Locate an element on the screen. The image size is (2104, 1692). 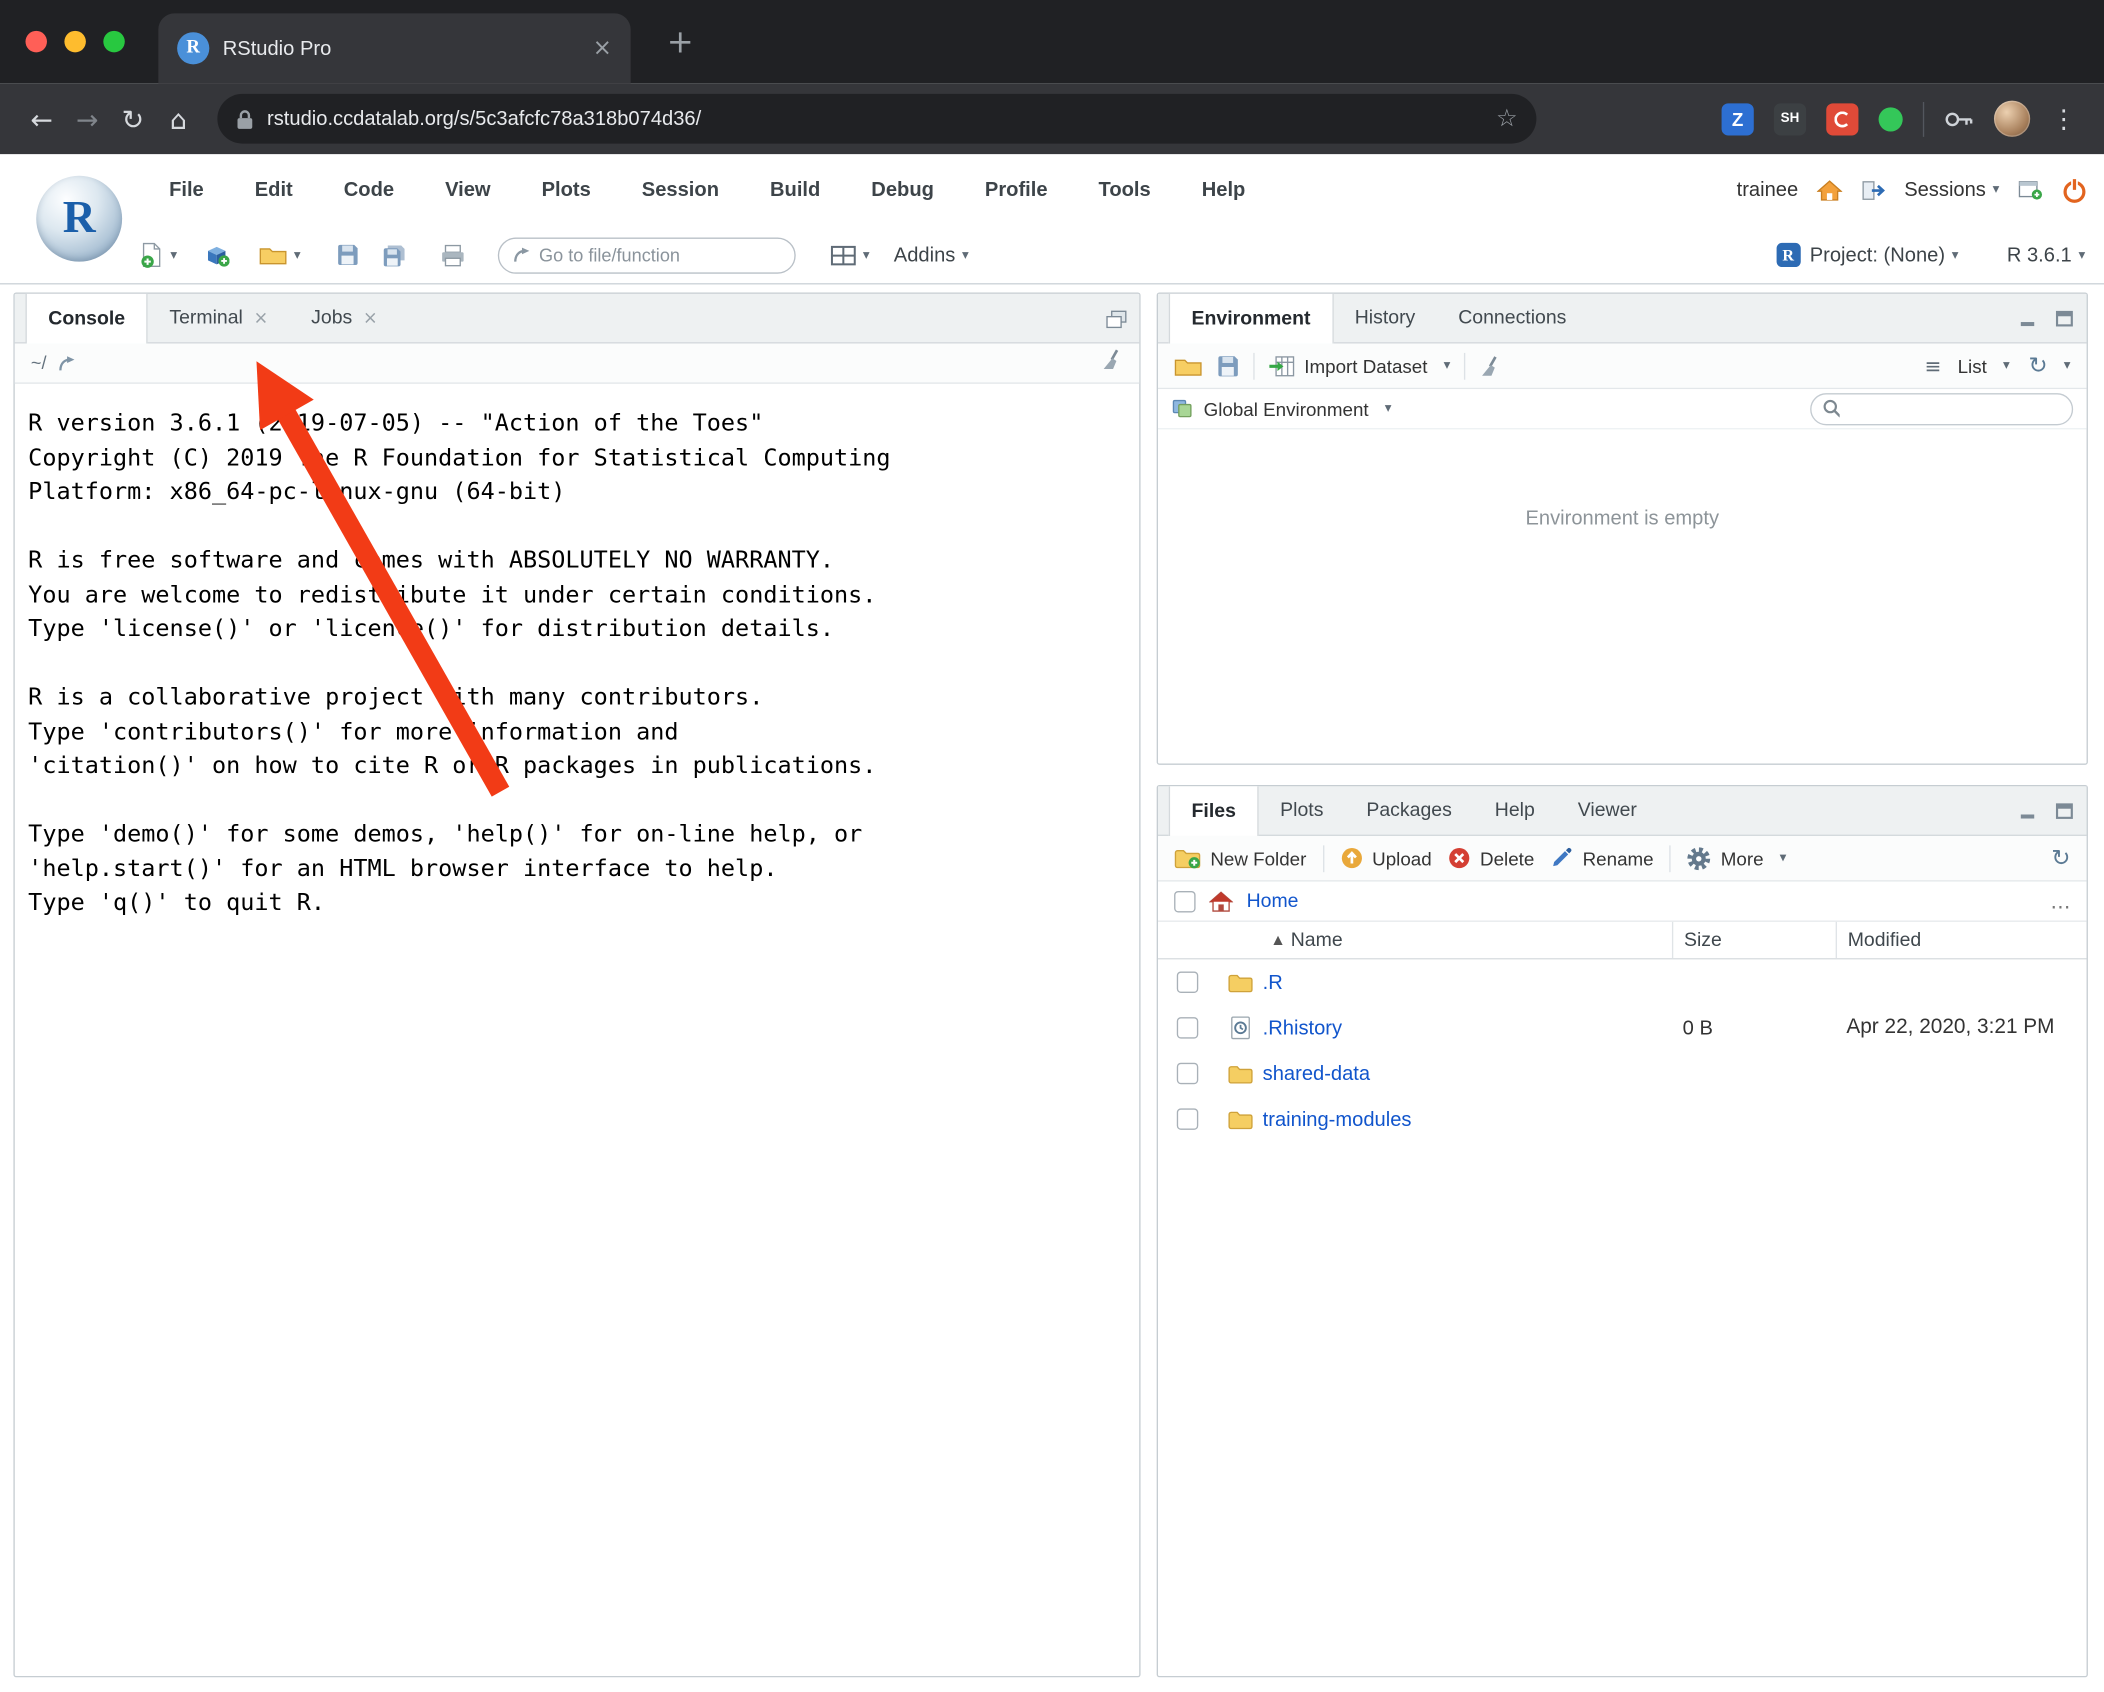
environment-scope-menu: Global Environment ▾ is located at coordinates (1298, 408).